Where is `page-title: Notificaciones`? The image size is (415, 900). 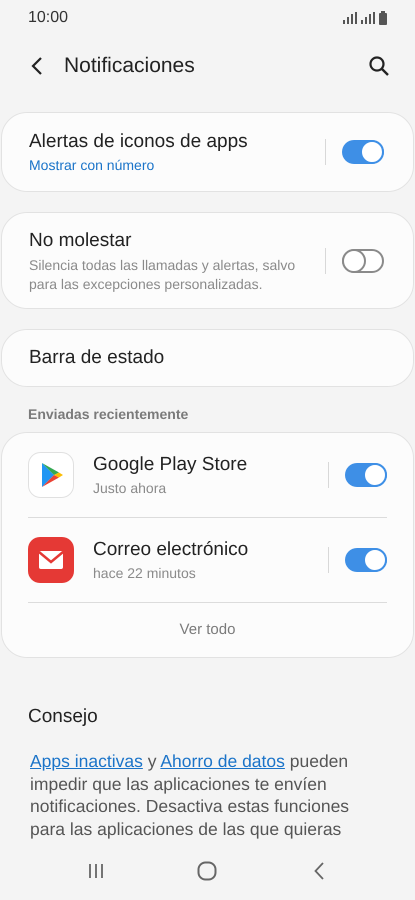
page-title: Notificaciones is located at coordinates (130, 66).